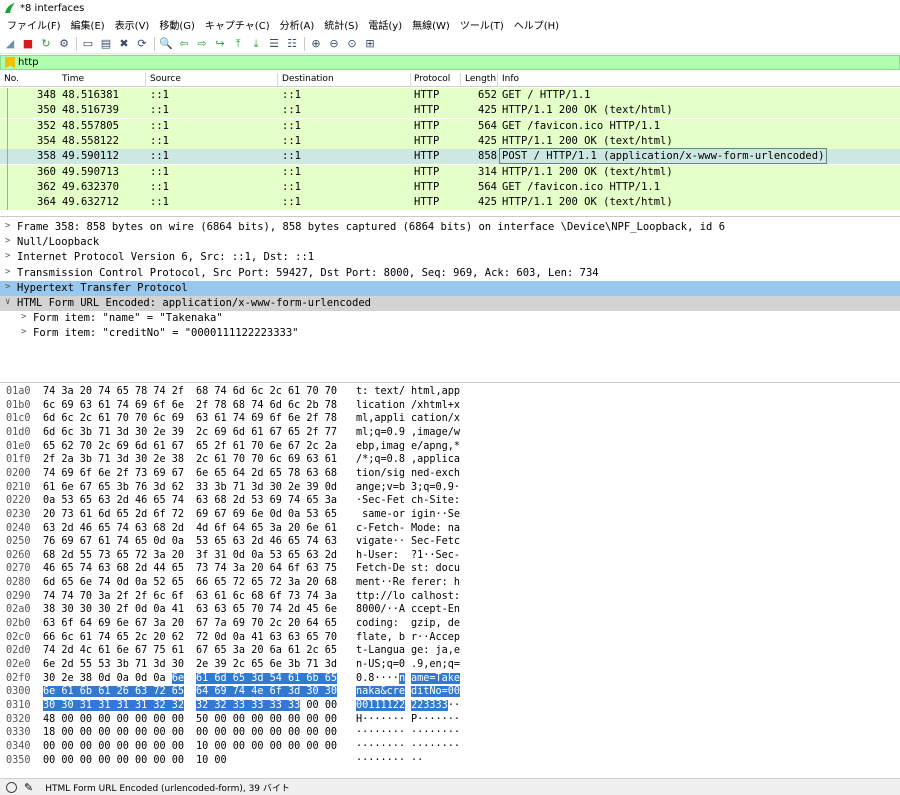 The width and height of the screenshot is (900, 795). I want to click on forward-icon: ⇨, so click(202, 44).